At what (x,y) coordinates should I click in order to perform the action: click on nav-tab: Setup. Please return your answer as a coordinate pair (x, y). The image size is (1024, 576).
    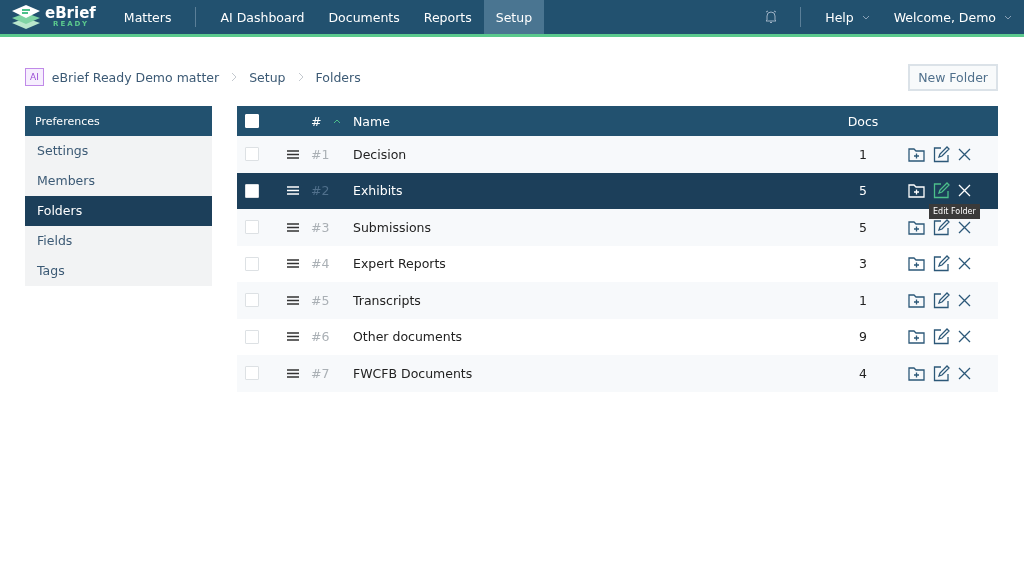
    Looking at the image, I should click on (514, 17).